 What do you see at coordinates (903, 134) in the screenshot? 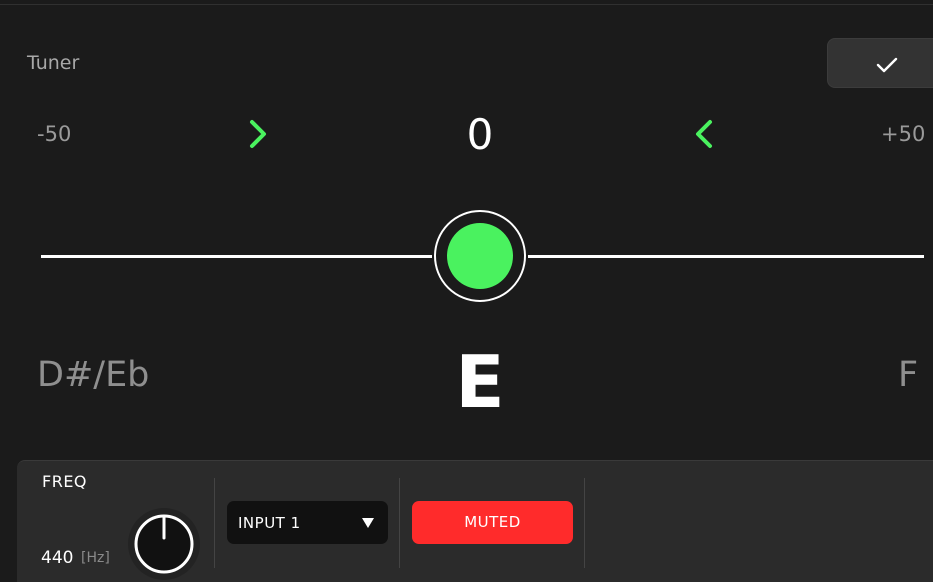
I see `range-max-label: +50` at bounding box center [903, 134].